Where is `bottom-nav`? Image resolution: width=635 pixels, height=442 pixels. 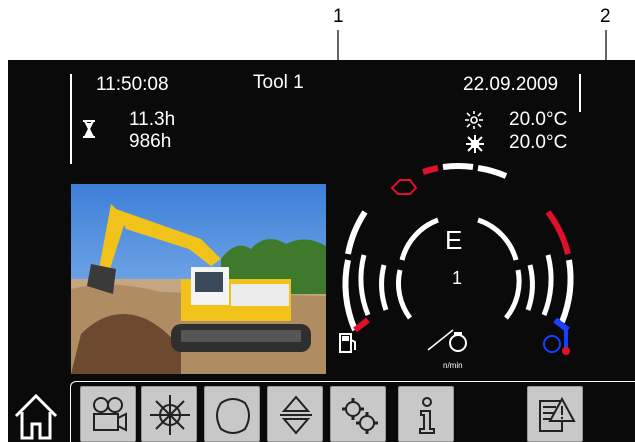 bottom-nav is located at coordinates (321, 409).